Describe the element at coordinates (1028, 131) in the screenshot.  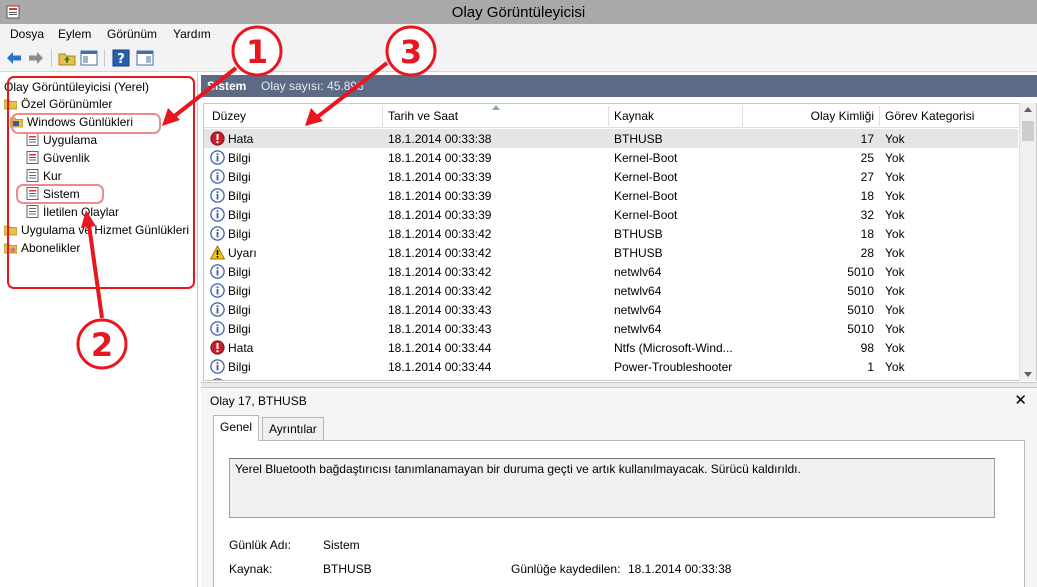
I see `scroll-thumb` at that location.